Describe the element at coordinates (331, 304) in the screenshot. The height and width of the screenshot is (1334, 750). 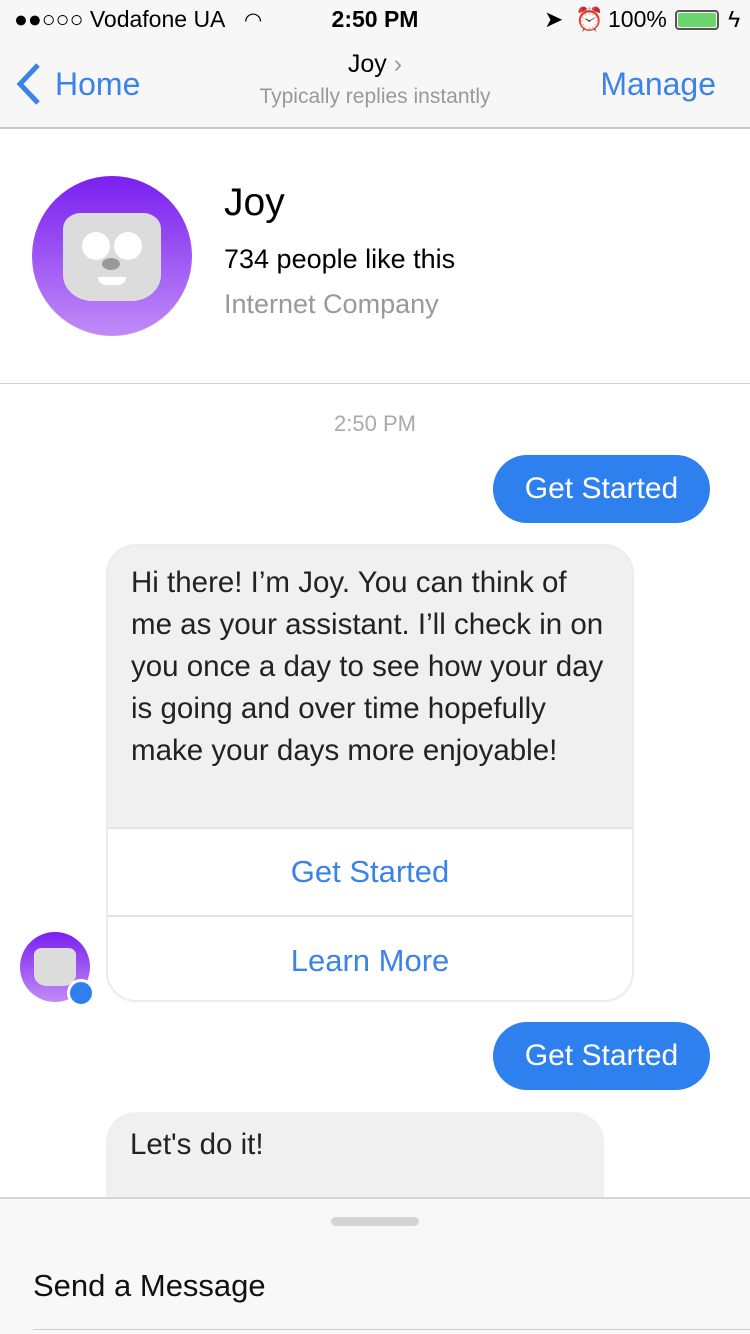
I see `profile-category: Internet Company` at that location.